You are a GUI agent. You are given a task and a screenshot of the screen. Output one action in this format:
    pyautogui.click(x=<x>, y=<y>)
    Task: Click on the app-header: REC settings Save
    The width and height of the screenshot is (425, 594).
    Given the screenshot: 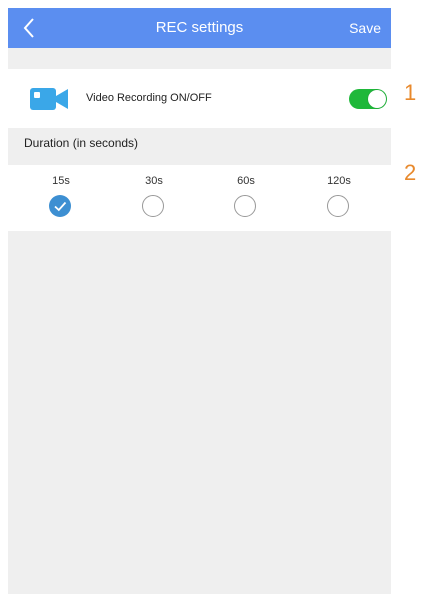 What is the action you would take?
    pyautogui.click(x=199, y=28)
    